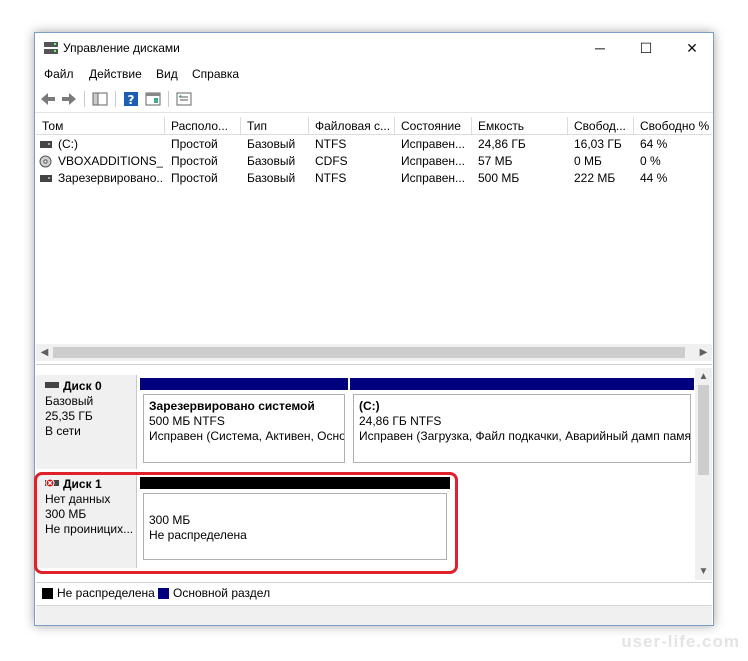 This screenshot has height=661, width=748. I want to click on disk-info-0: Диск 0 Базовый 25,35 ГБ В сети, so click(86, 422).